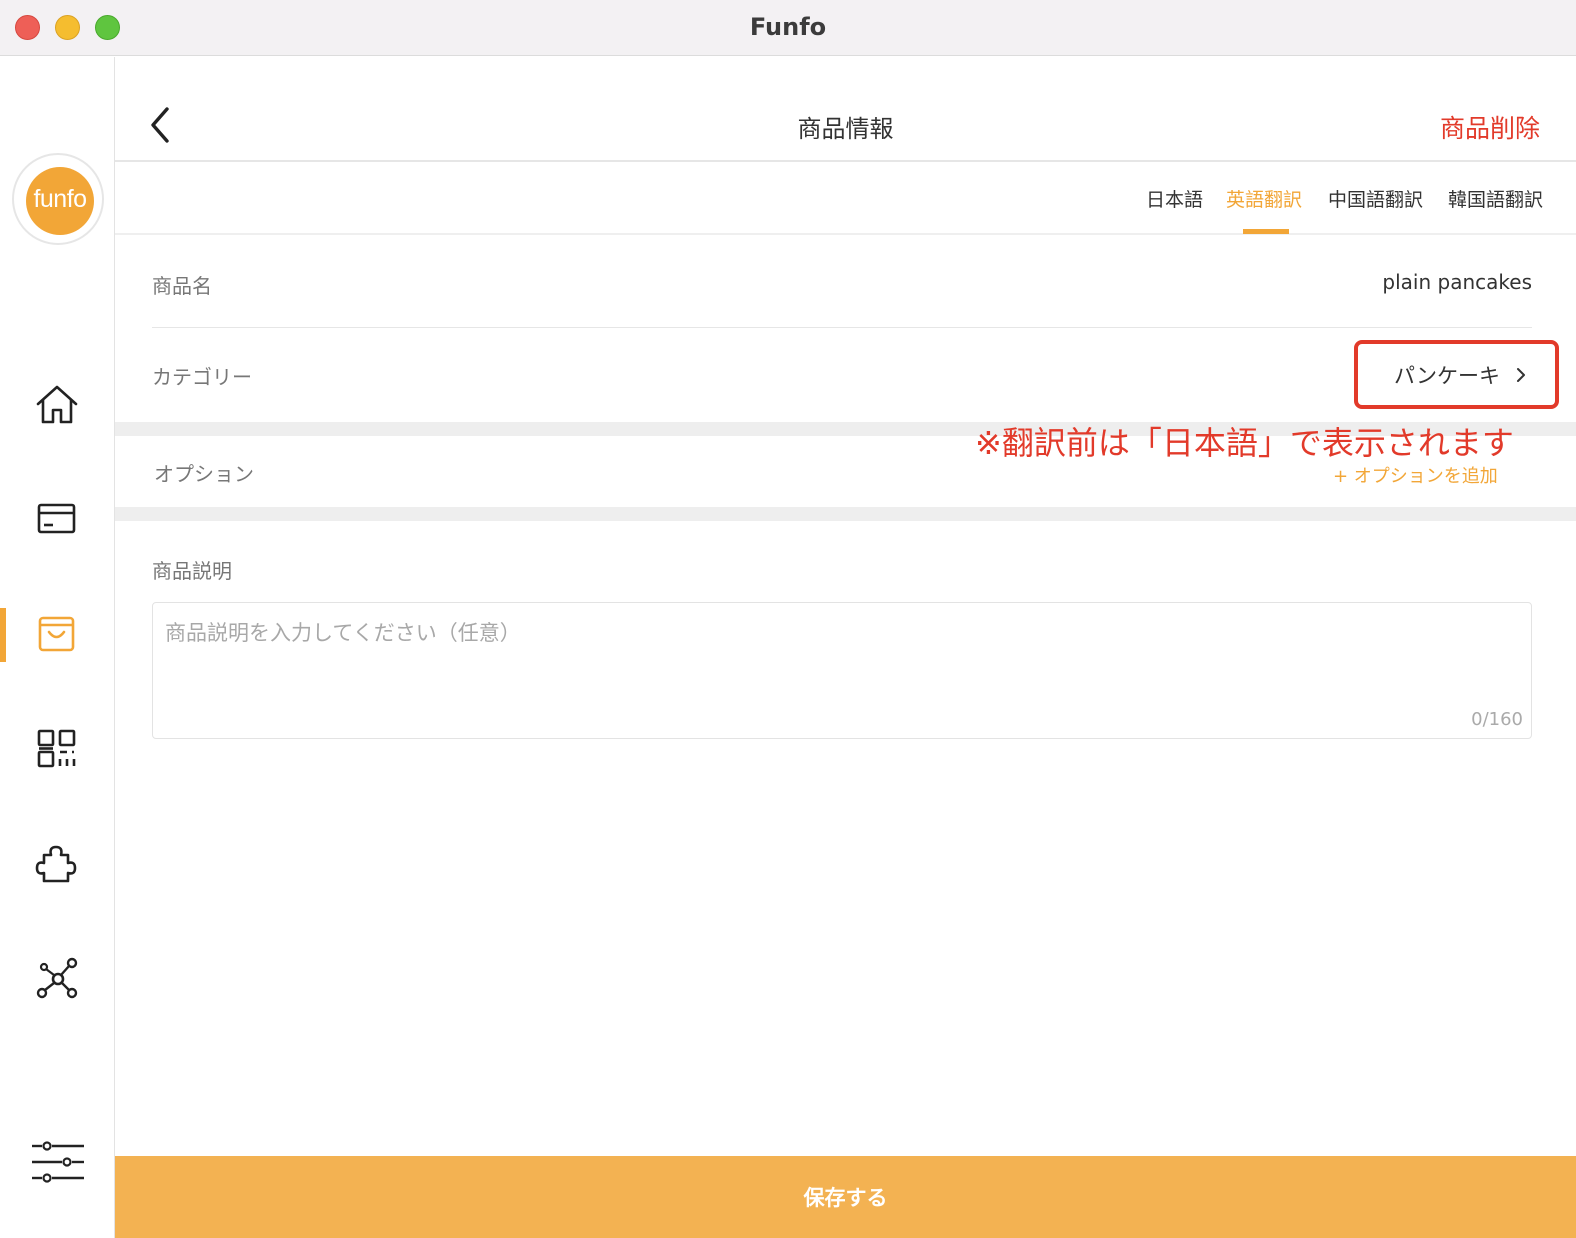 The width and height of the screenshot is (1576, 1238). I want to click on window-titlebar: Funfo, so click(788, 28).